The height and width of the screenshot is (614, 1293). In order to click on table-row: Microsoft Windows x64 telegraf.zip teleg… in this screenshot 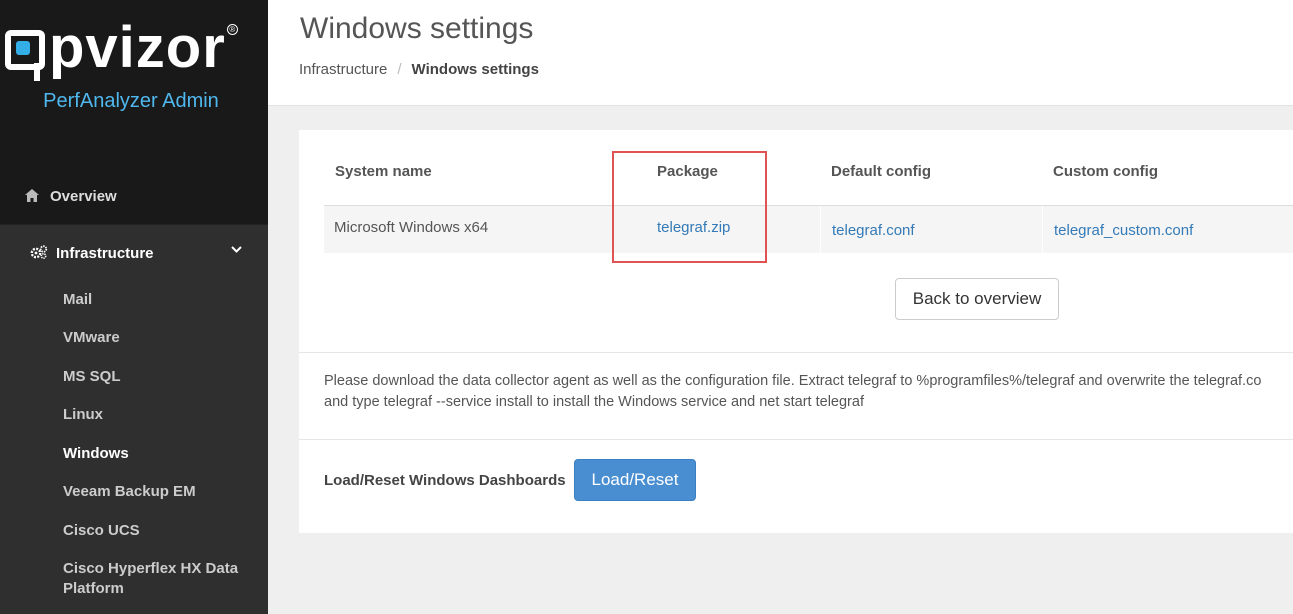, I will do `click(808, 229)`.